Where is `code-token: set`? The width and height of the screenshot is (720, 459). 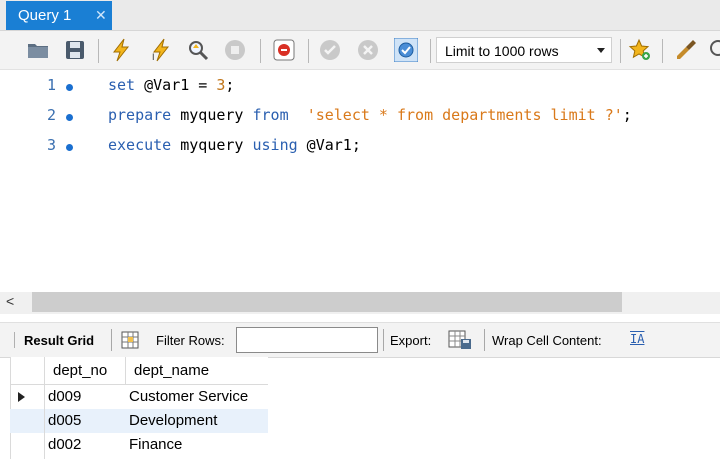 code-token: set is located at coordinates (122, 85).